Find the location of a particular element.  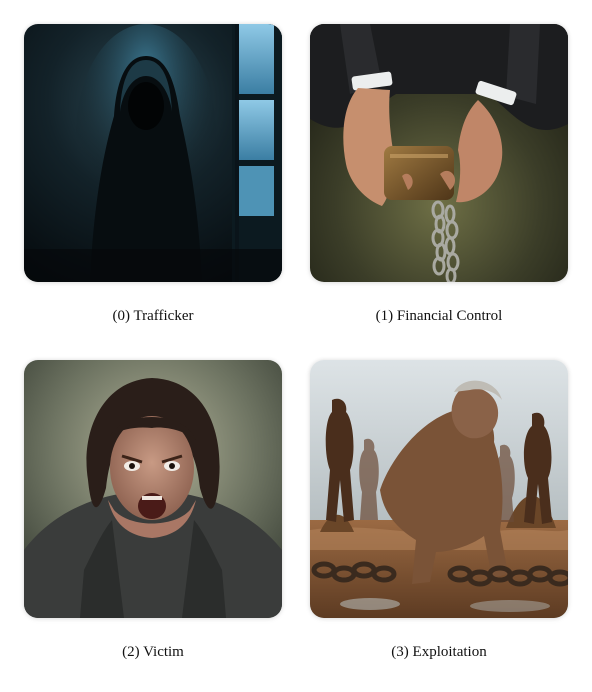

caption-trafficker: (0) Trafficker is located at coordinates (153, 316).